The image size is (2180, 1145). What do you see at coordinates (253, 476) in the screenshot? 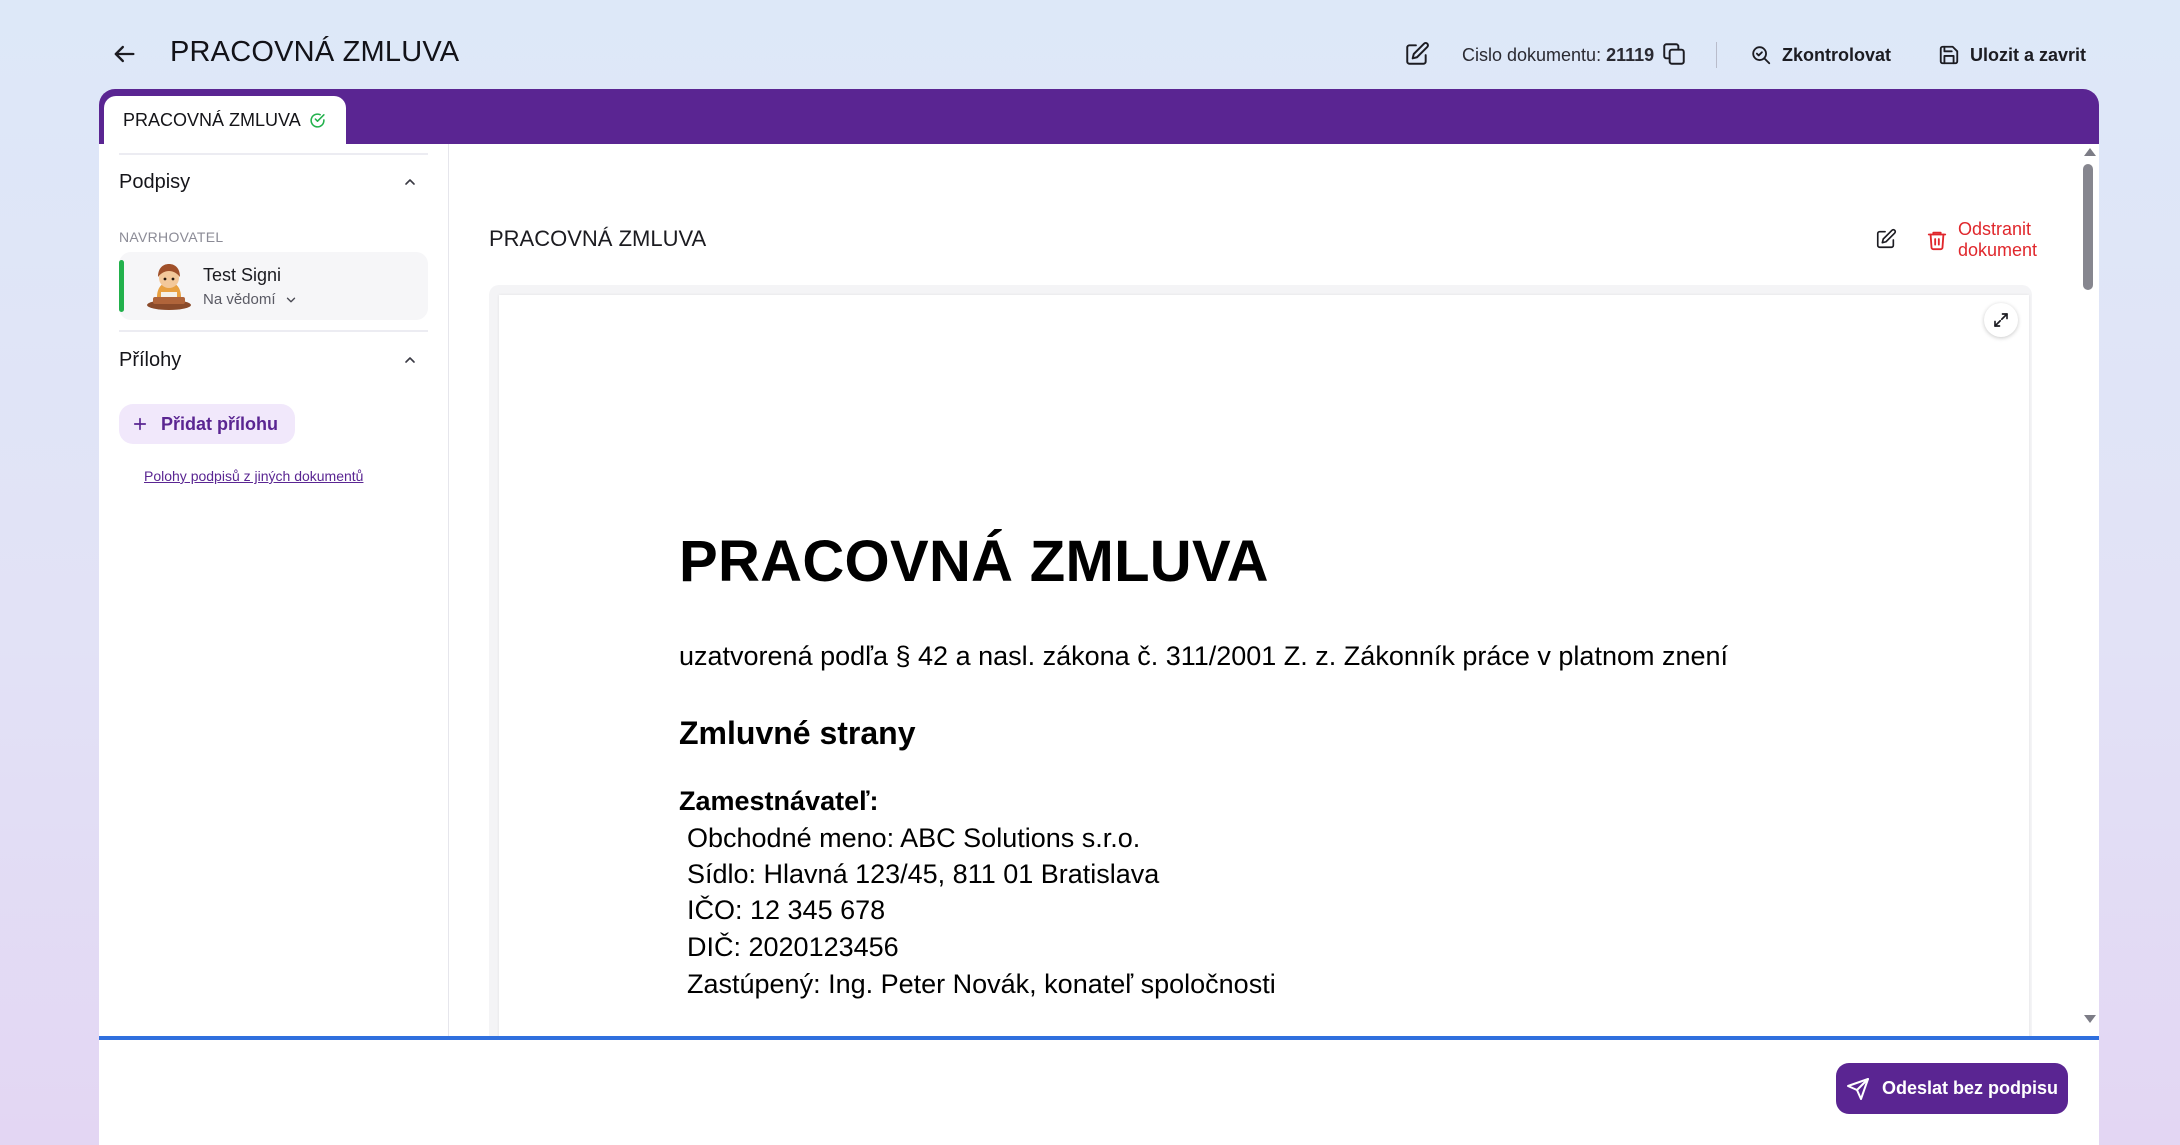
I see `signature-positions-link: Polohy podpisů z jiných dokumentů` at bounding box center [253, 476].